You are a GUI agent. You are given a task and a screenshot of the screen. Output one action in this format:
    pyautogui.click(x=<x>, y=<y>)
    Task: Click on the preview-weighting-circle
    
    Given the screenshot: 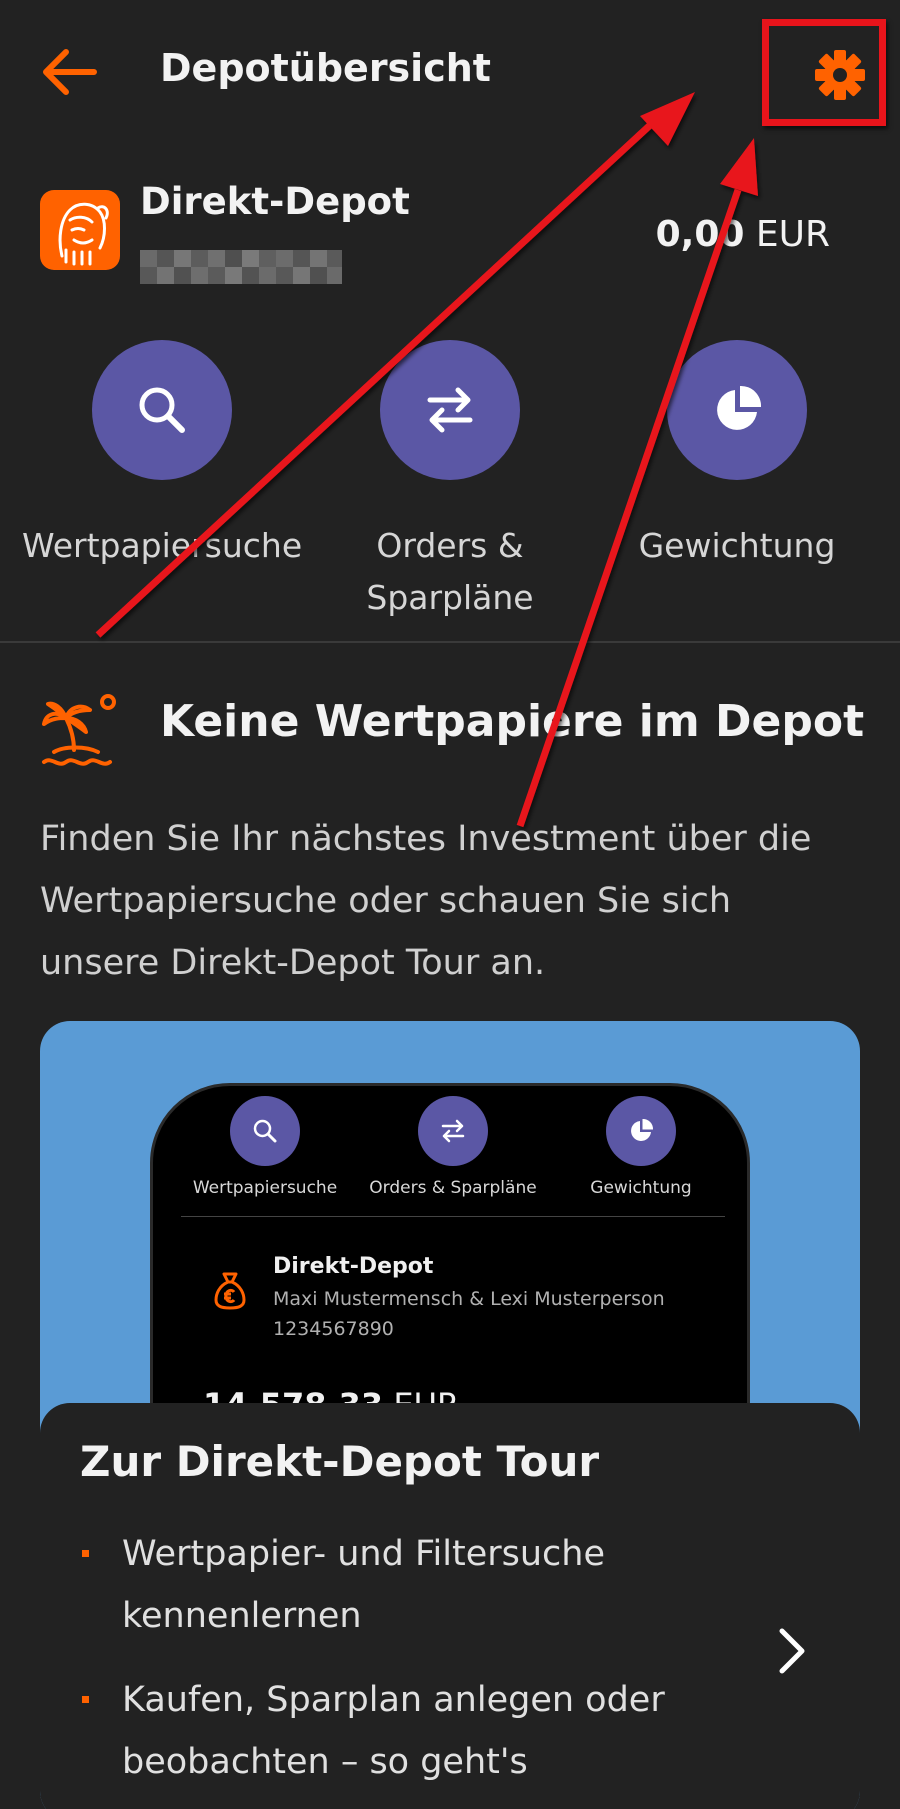 What is the action you would take?
    pyautogui.click(x=641, y=1131)
    